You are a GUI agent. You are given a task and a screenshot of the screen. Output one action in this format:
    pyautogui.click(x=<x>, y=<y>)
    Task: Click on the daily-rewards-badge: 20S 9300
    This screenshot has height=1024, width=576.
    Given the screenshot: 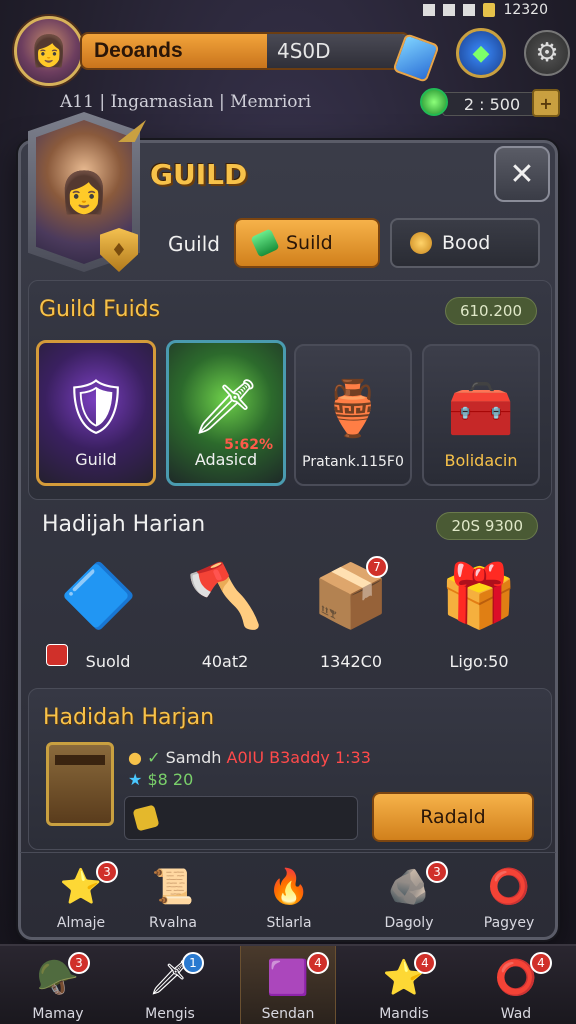 What is the action you would take?
    pyautogui.click(x=487, y=526)
    